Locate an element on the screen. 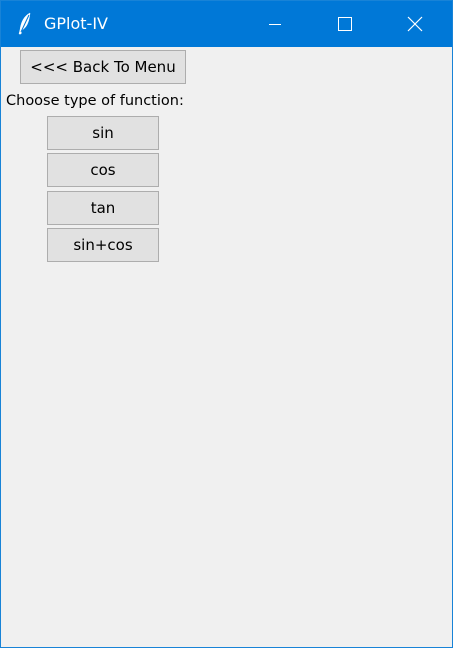 The height and width of the screenshot is (648, 453). maximize-button is located at coordinates (345, 24).